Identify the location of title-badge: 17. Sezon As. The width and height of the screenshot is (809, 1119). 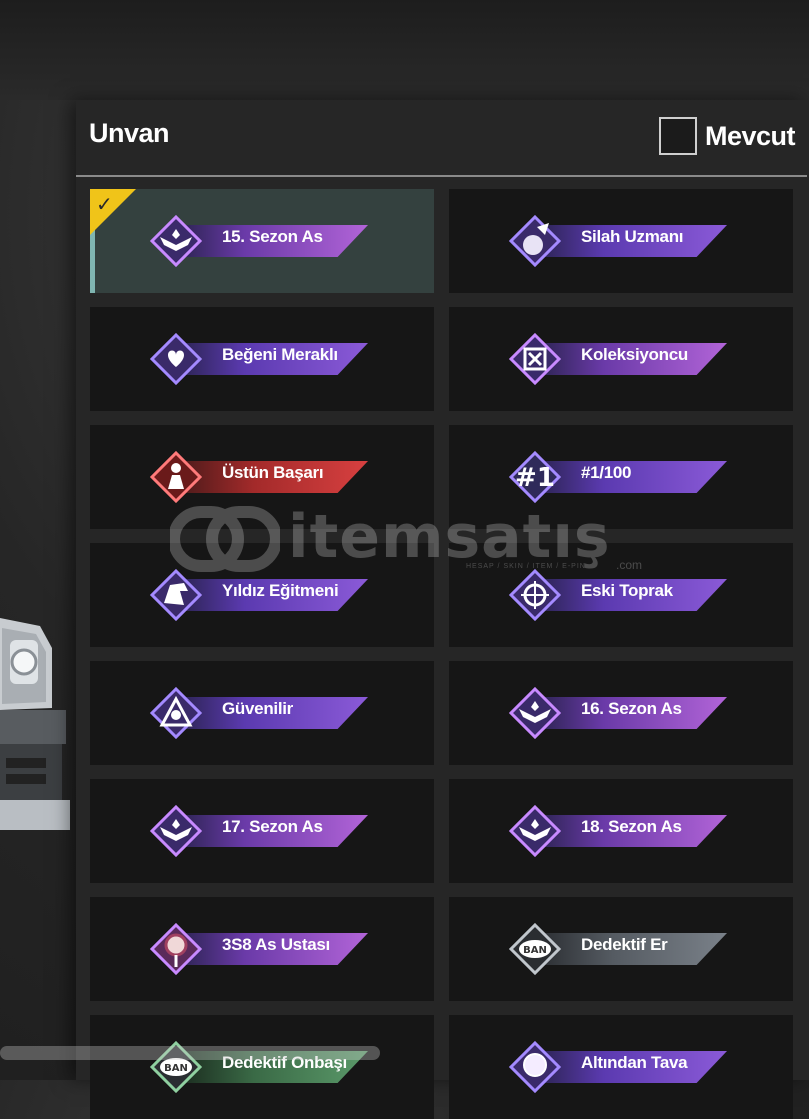
(260, 831).